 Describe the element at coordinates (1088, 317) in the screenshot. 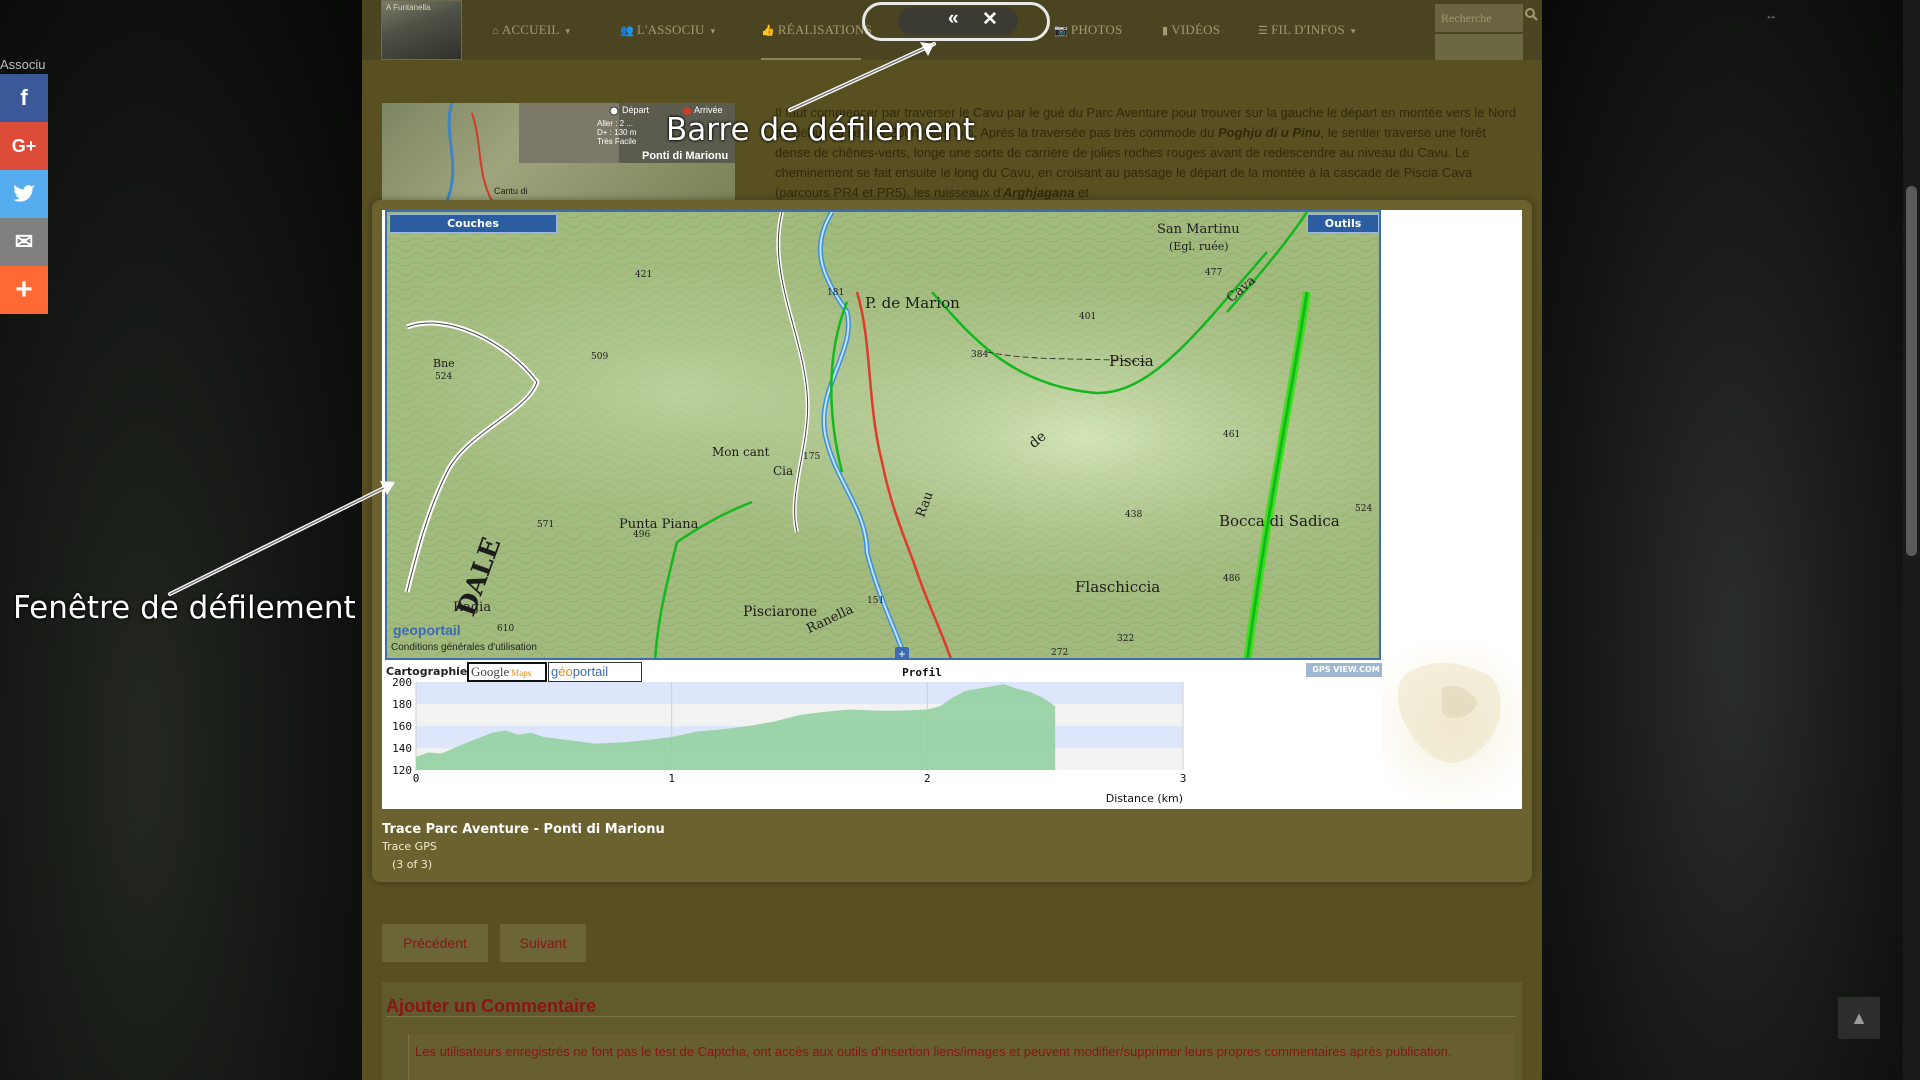

I see `map-height: 401` at that location.